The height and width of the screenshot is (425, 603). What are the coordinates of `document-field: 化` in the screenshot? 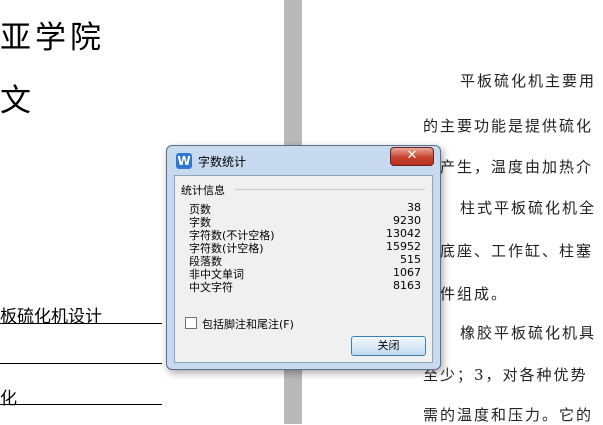 It's located at (8, 399).